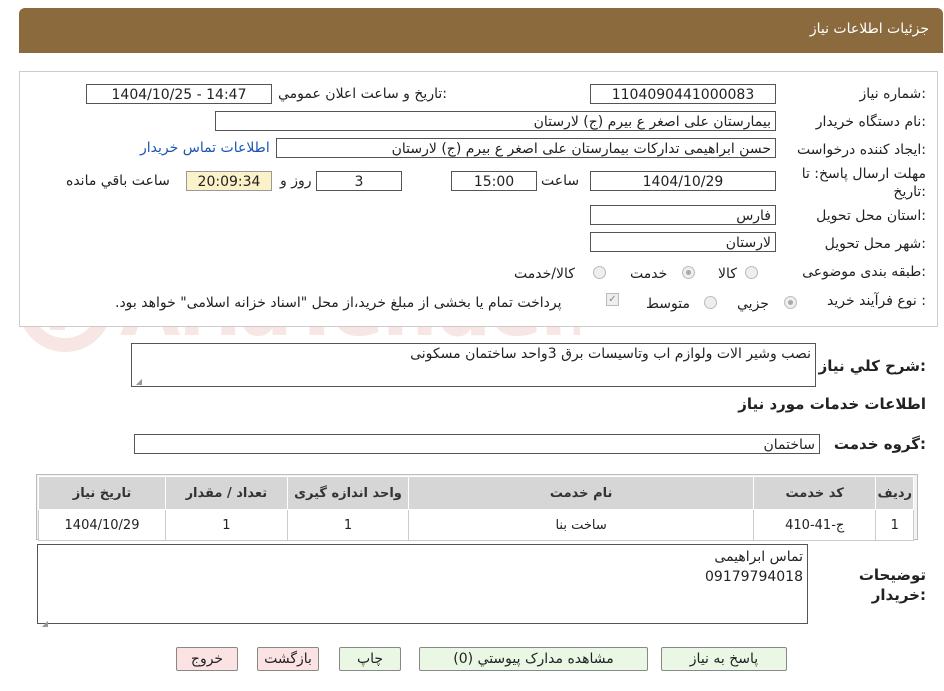 This screenshot has width=944, height=691. Describe the element at coordinates (683, 242) in the screenshot. I see `city-field: لارستان` at that location.